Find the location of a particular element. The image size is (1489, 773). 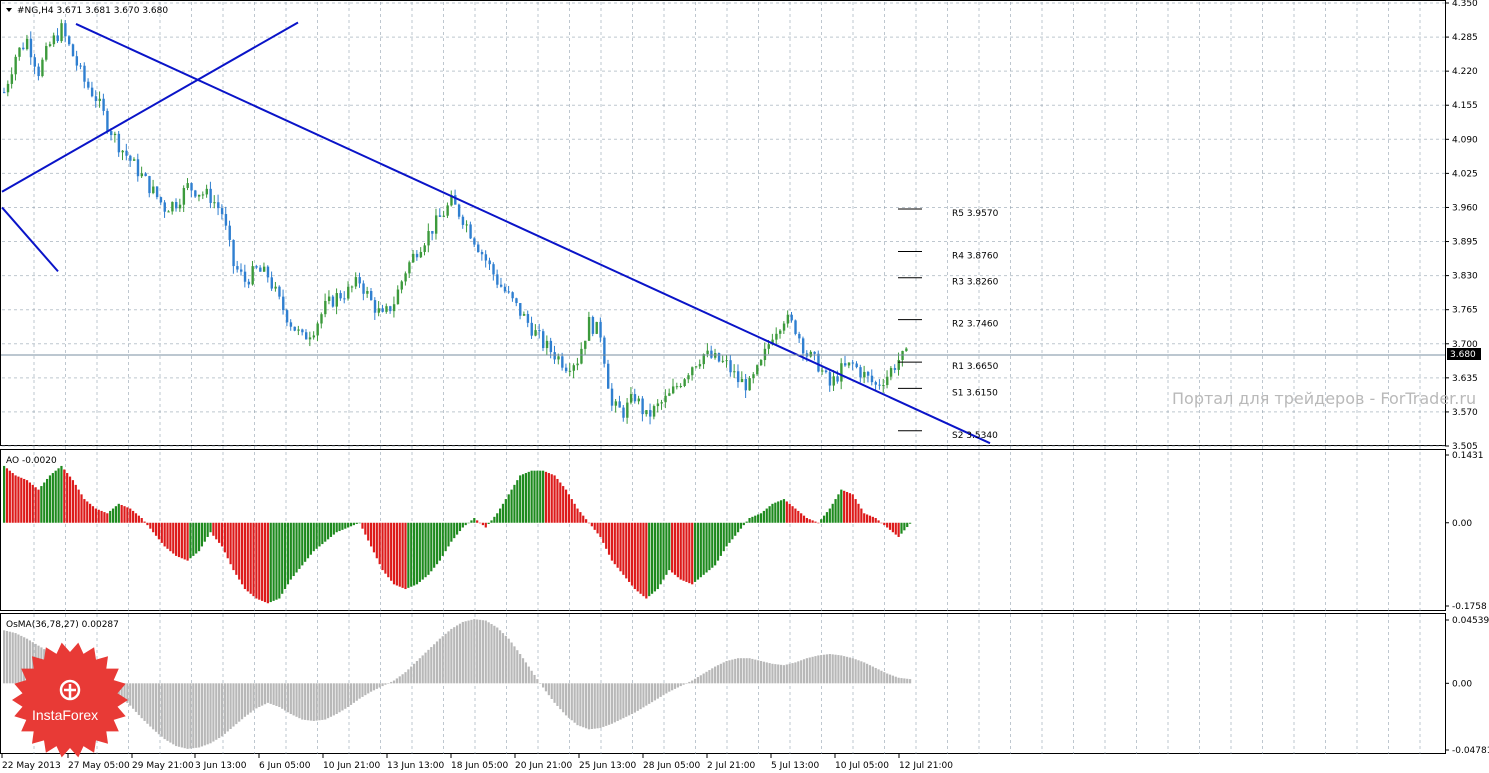

price-tick-label: 3.765 is located at coordinates (1465, 311).